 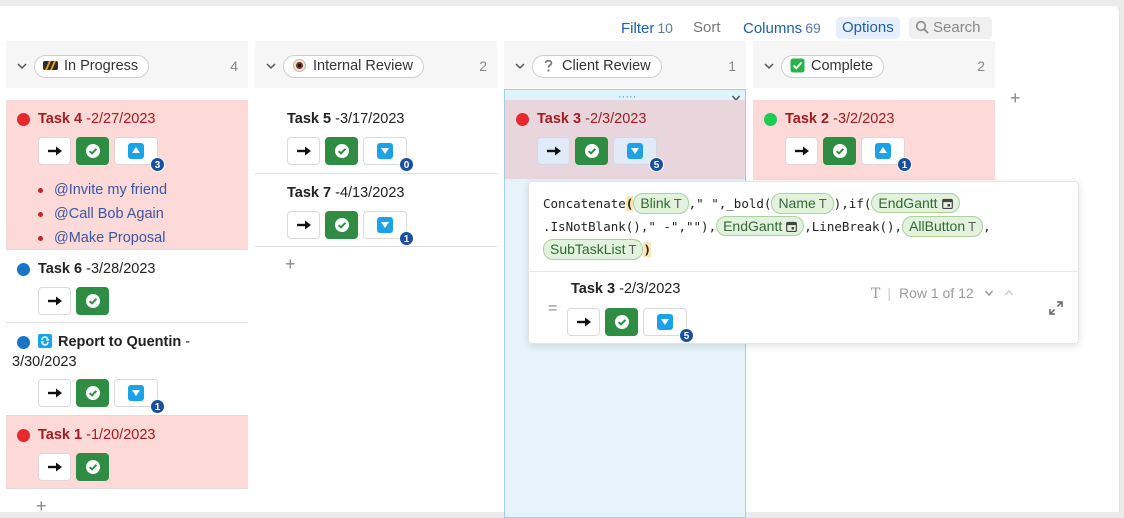 I want to click on card-task-1: Task 1 -1/20/2023, so click(x=127, y=452).